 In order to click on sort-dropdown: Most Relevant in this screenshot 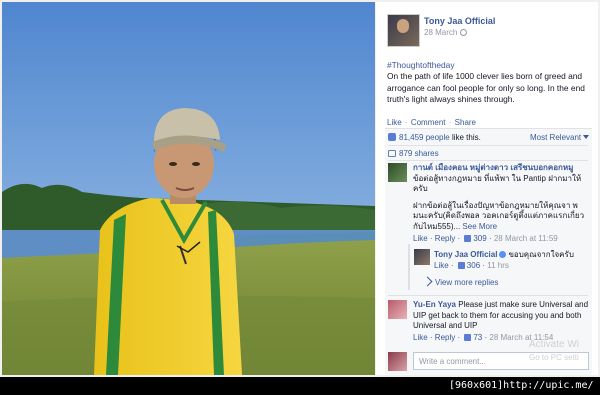, I will do `click(560, 137)`.